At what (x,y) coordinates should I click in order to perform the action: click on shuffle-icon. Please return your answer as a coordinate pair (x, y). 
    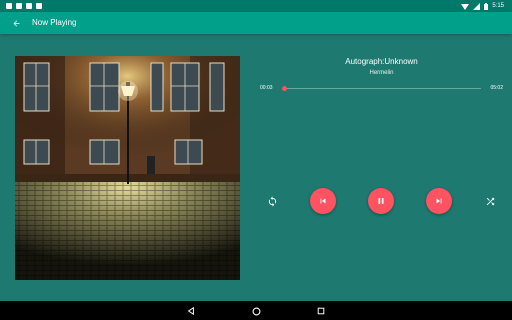
    Looking at the image, I should click on (490, 201).